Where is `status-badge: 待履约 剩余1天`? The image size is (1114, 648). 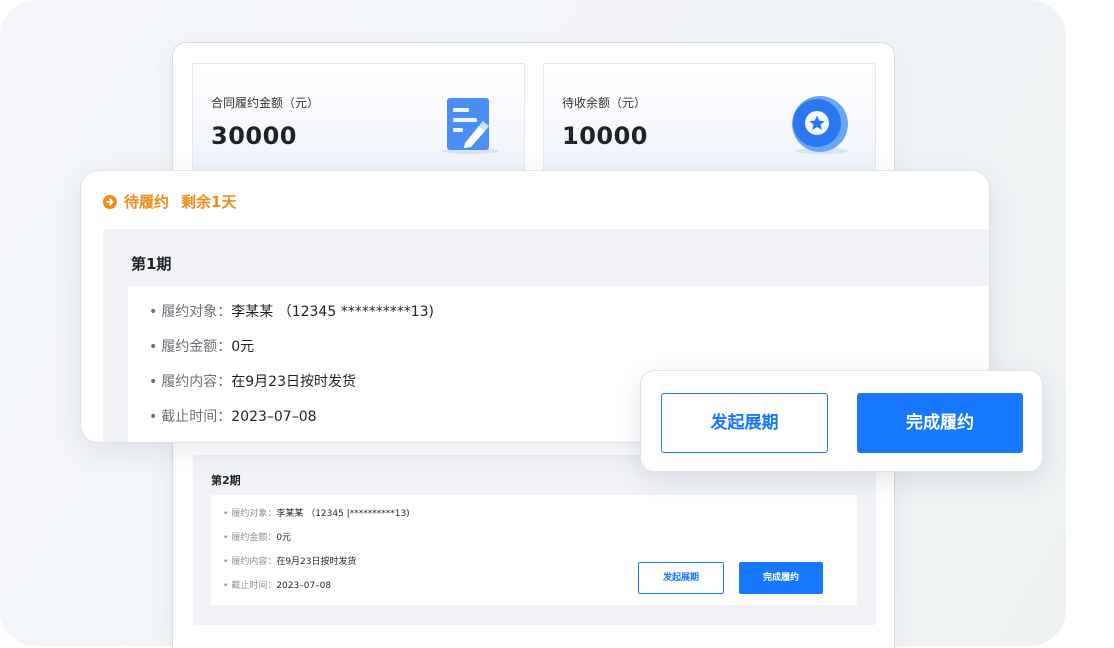
status-badge: 待履约 剩余1天 is located at coordinates (169, 201).